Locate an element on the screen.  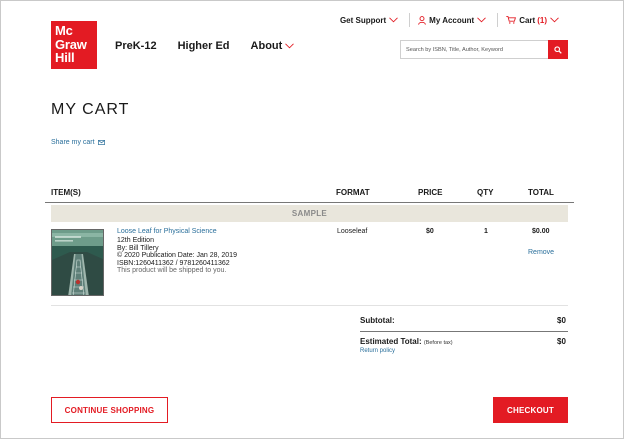
logo-line-1: Mc is located at coordinates (64, 30).